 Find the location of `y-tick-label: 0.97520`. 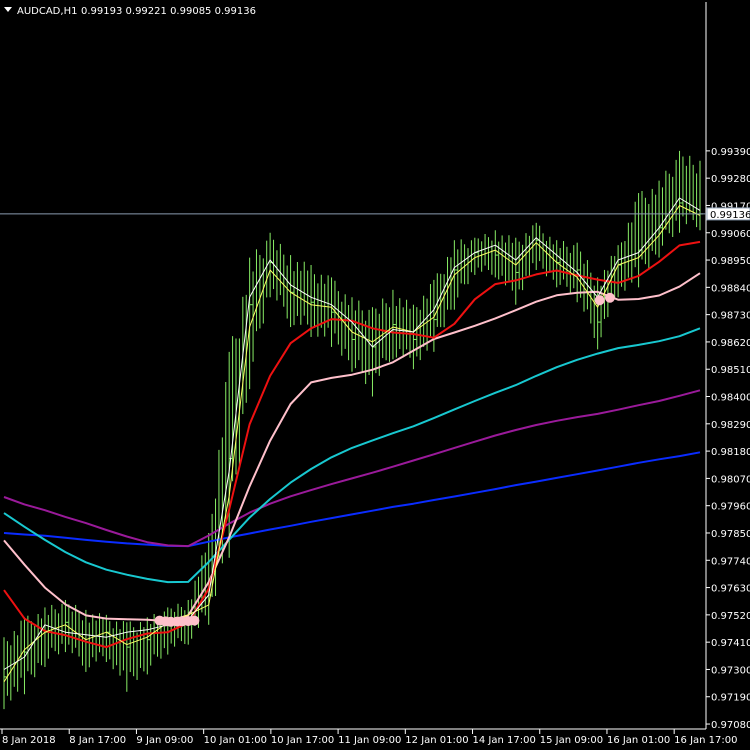

y-tick-label: 0.97520 is located at coordinates (730, 616).